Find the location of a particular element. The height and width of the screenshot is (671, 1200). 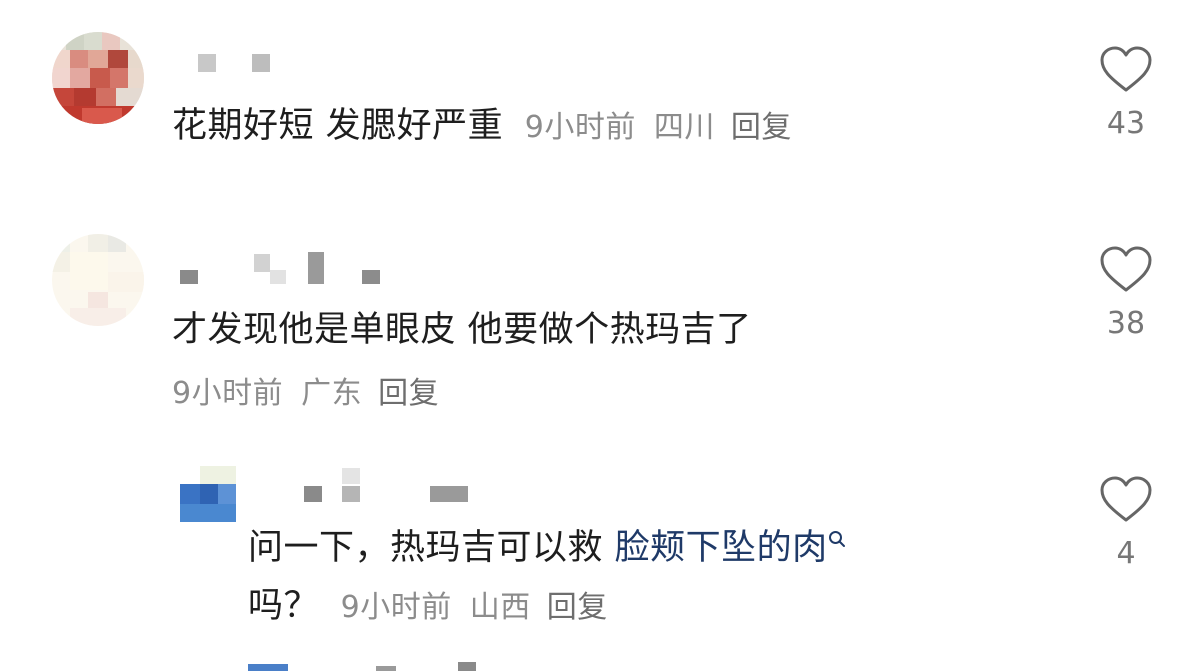

comment-text: 才发现他是单眼皮 他要做个热玛吉了 is located at coordinates (462, 330).